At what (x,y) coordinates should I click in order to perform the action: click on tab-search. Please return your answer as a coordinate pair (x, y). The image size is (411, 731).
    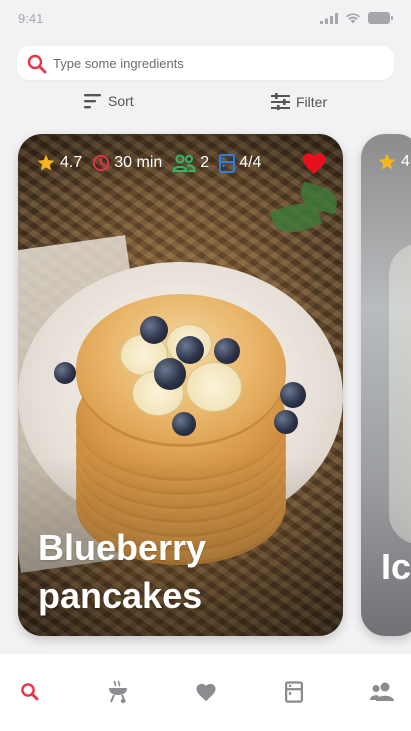
    Looking at the image, I should click on (30, 692).